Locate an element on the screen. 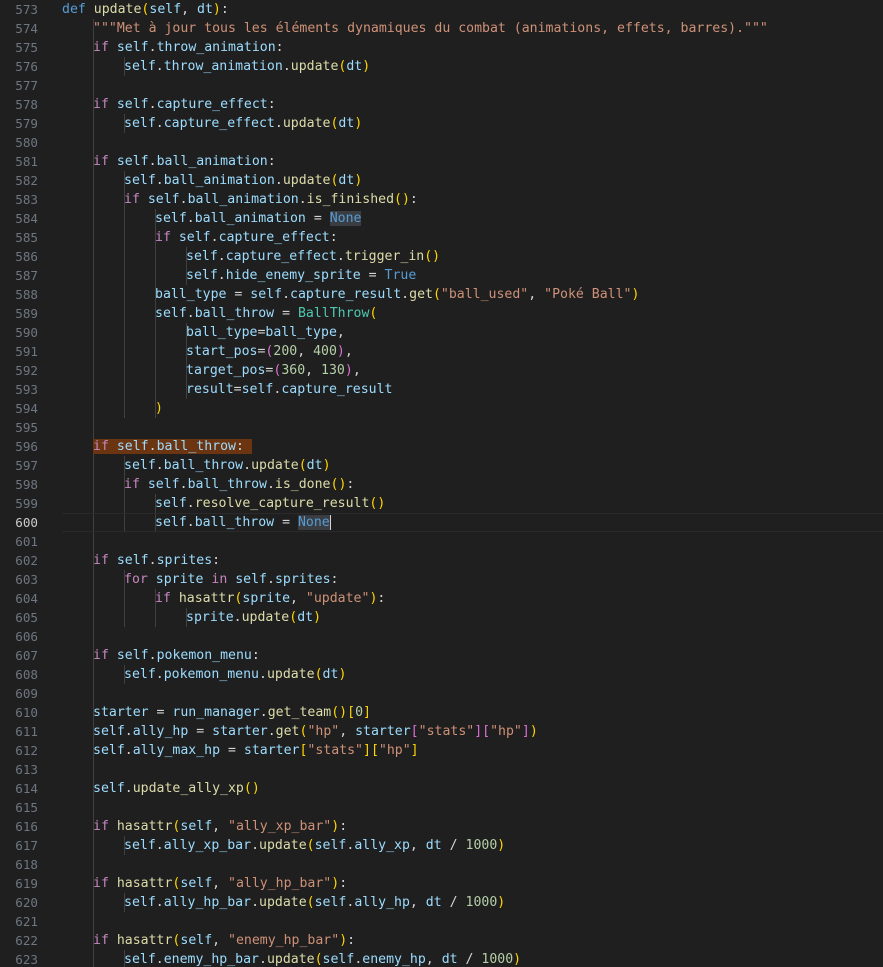 The image size is (883, 967). code-line: 591 start_pos=(200, 400), is located at coordinates (441, 351).